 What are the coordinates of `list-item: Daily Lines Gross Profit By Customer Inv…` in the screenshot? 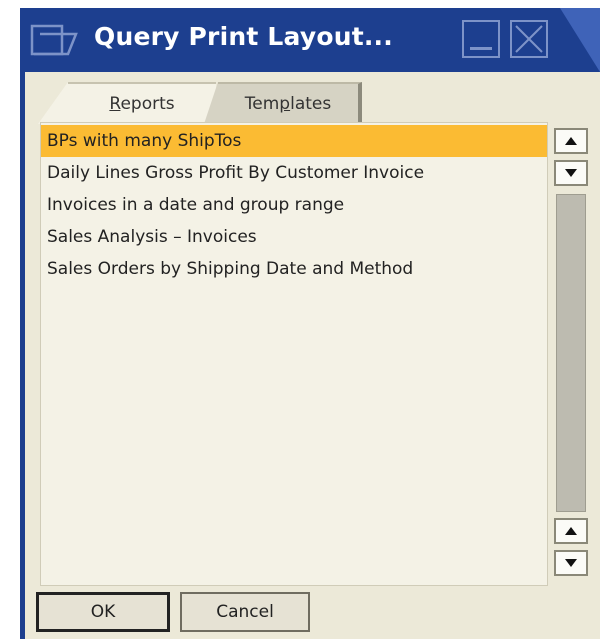 It's located at (294, 173).